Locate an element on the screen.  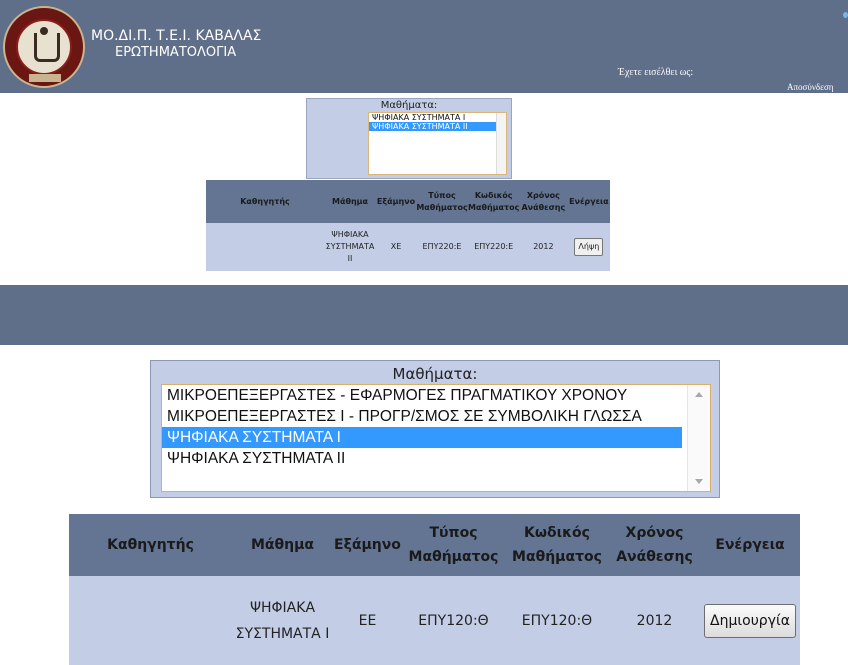
cell-type: ΕΠΥ120:Θ is located at coordinates (453, 620).